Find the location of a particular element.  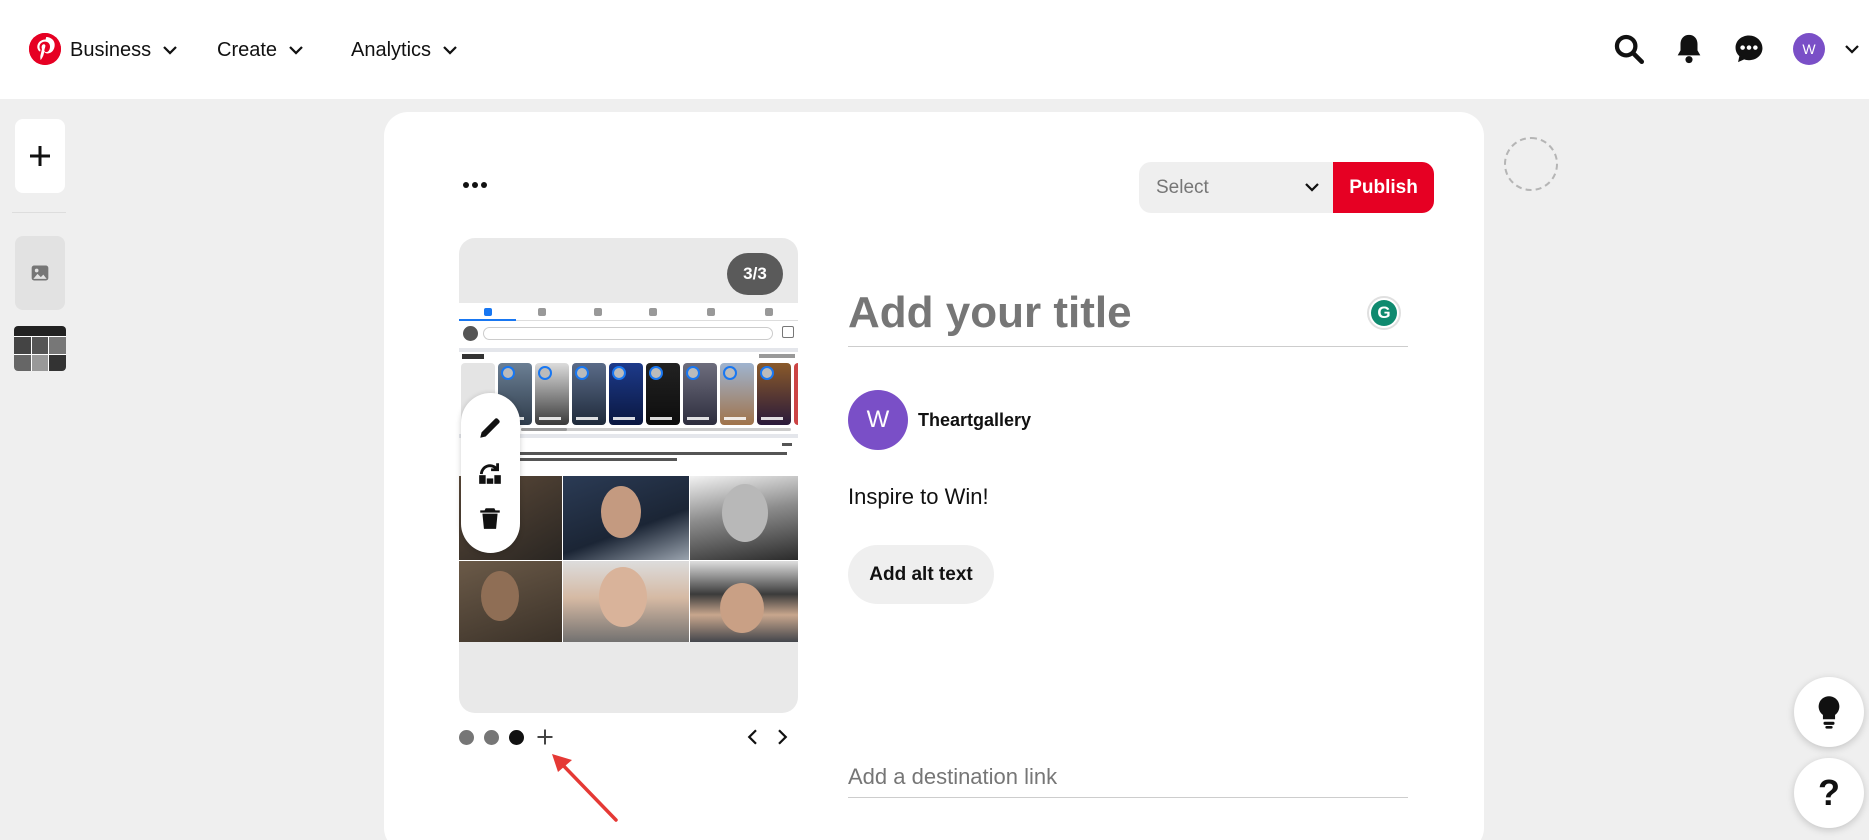

help-question-label: ? is located at coordinates (1829, 792).